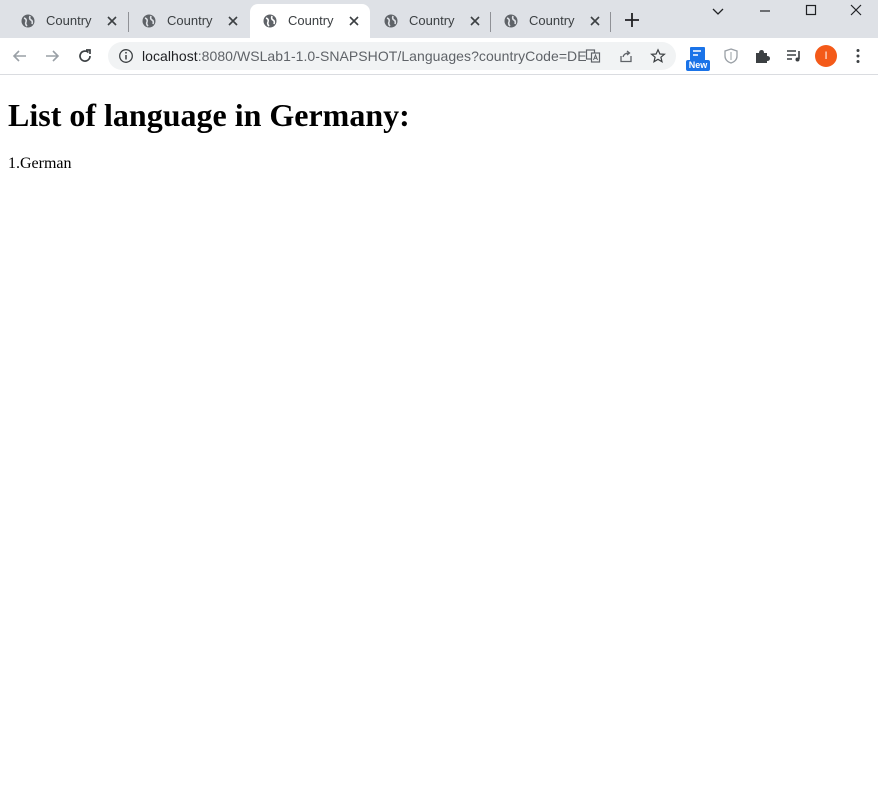 This screenshot has height=797, width=878. I want to click on translate-icon, so click(593, 56).